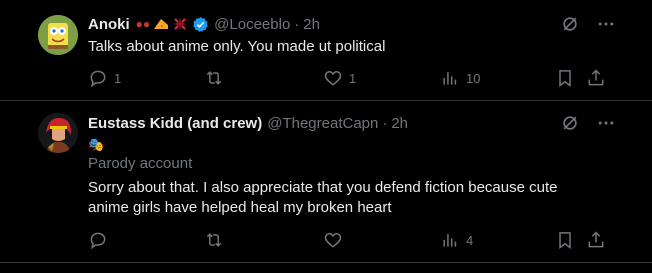 This screenshot has height=273, width=652. What do you see at coordinates (109, 24) in the screenshot?
I see `author-name: Anoki` at bounding box center [109, 24].